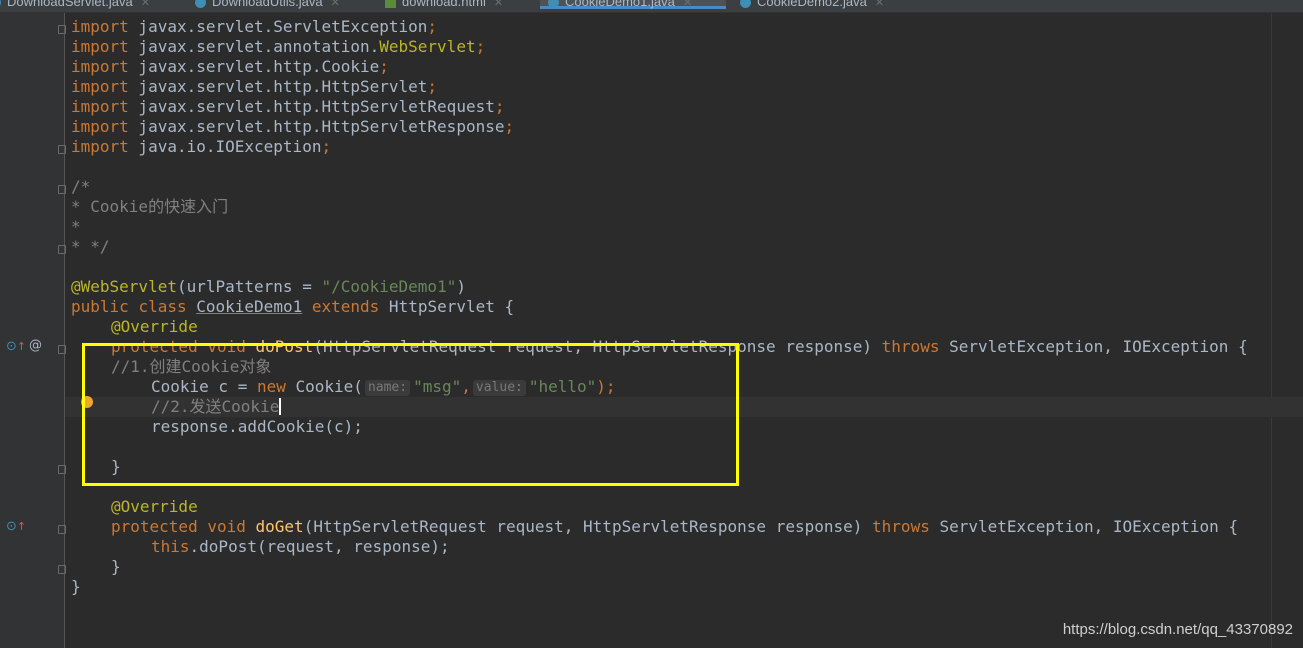 The image size is (1303, 648). Describe the element at coordinates (201, 146) in the screenshot. I see `import-line: import java.io.IOException;` at that location.